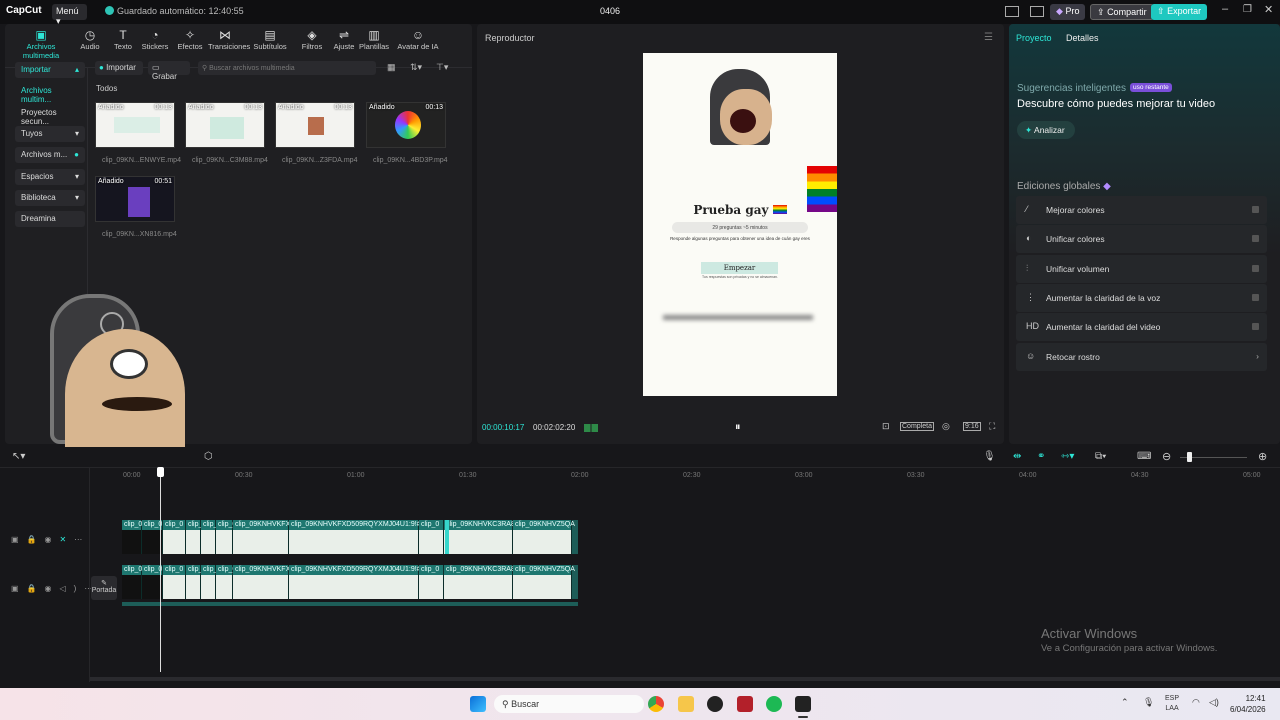 This screenshot has height=720, width=1280. I want to click on more-icon: ⋯, so click(82, 539).